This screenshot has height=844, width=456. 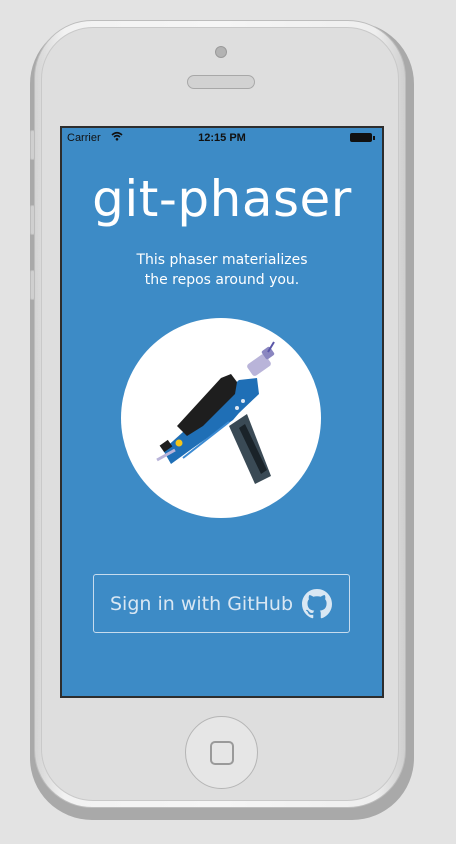 What do you see at coordinates (32, 285) in the screenshot?
I see `volume-down-button` at bounding box center [32, 285].